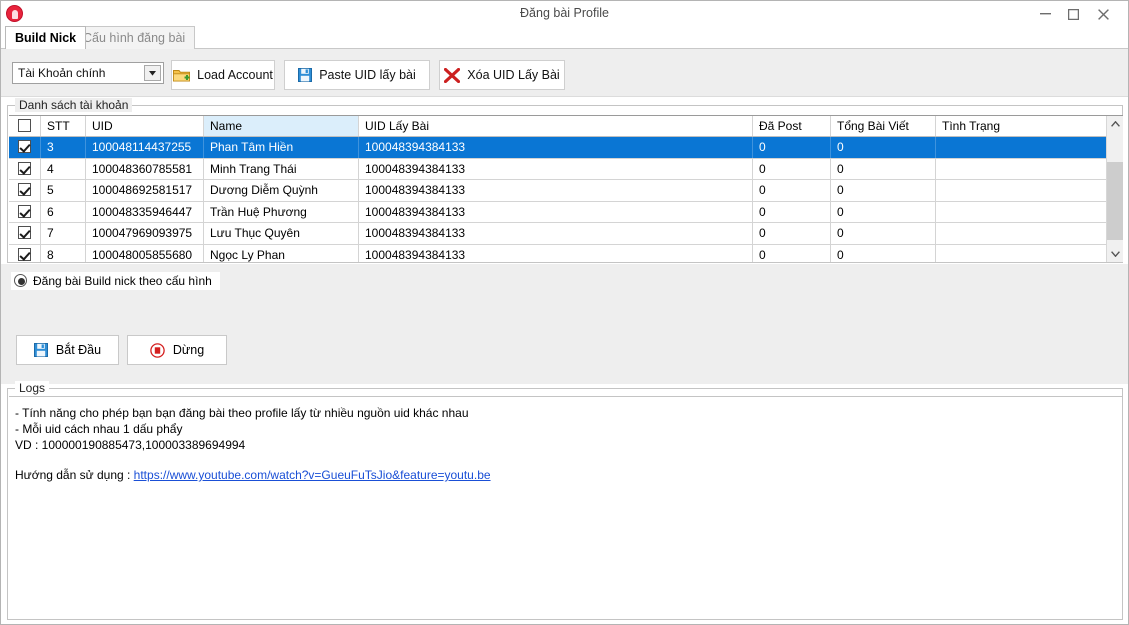 The height and width of the screenshot is (625, 1129). What do you see at coordinates (367, 75) in the screenshot?
I see `paste-uid-label: Paste UID lấy bài` at bounding box center [367, 75].